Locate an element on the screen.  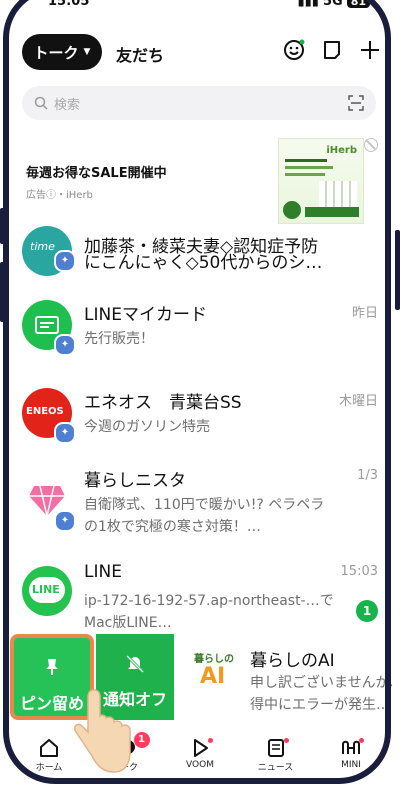
network-label: 5G is located at coordinates (332, 4).